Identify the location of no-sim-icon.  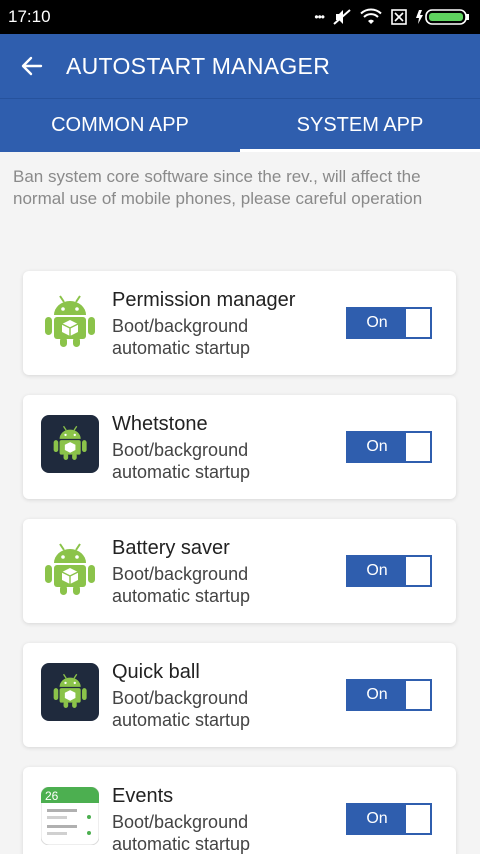
(399, 17).